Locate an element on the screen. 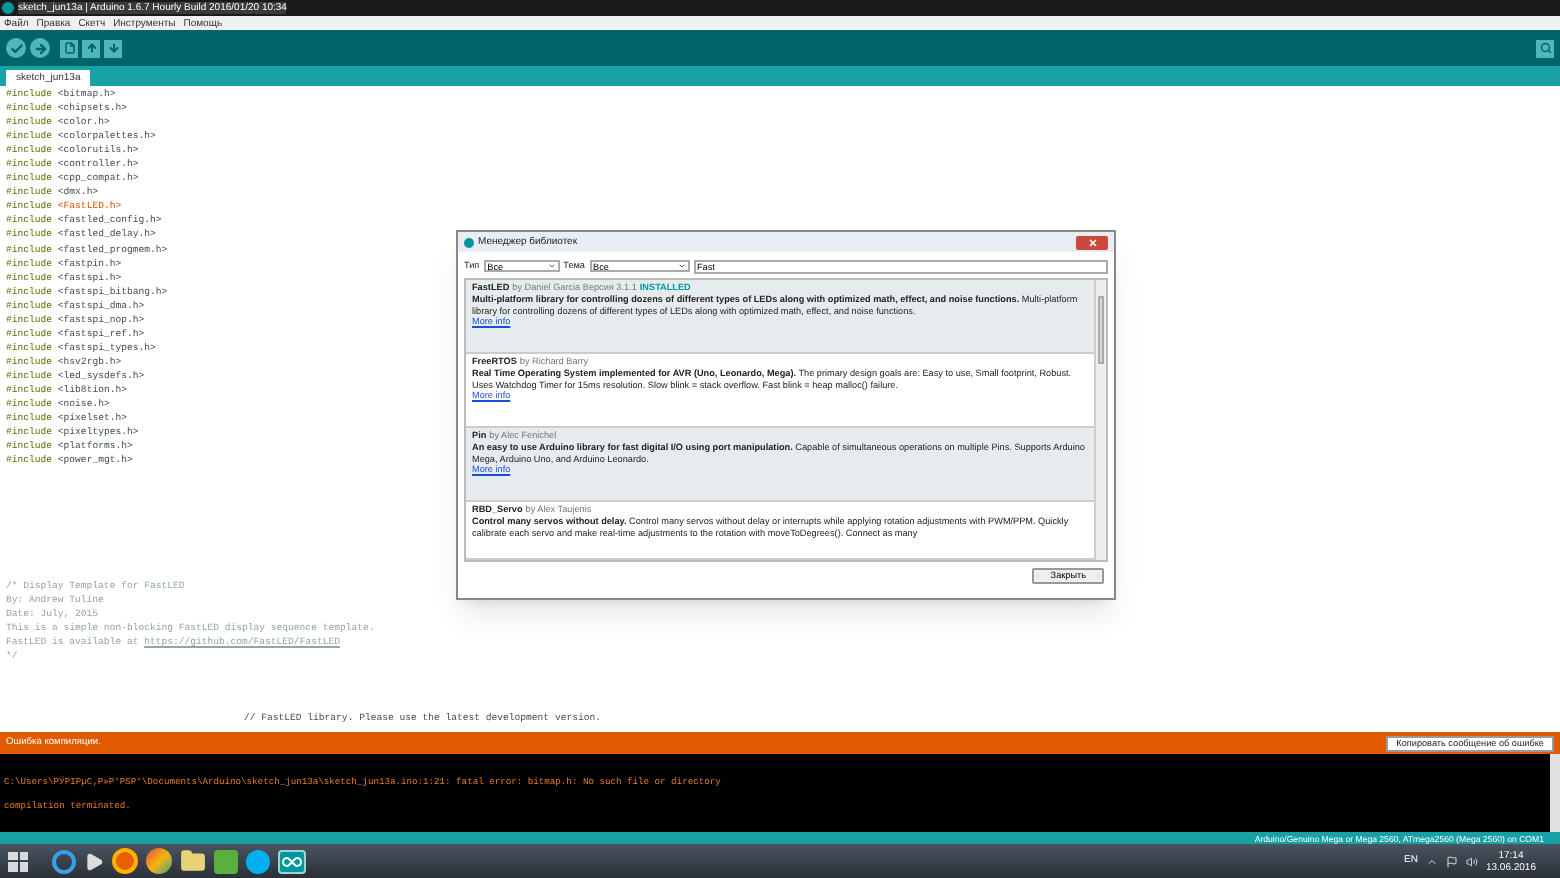  new-button is located at coordinates (69, 48).